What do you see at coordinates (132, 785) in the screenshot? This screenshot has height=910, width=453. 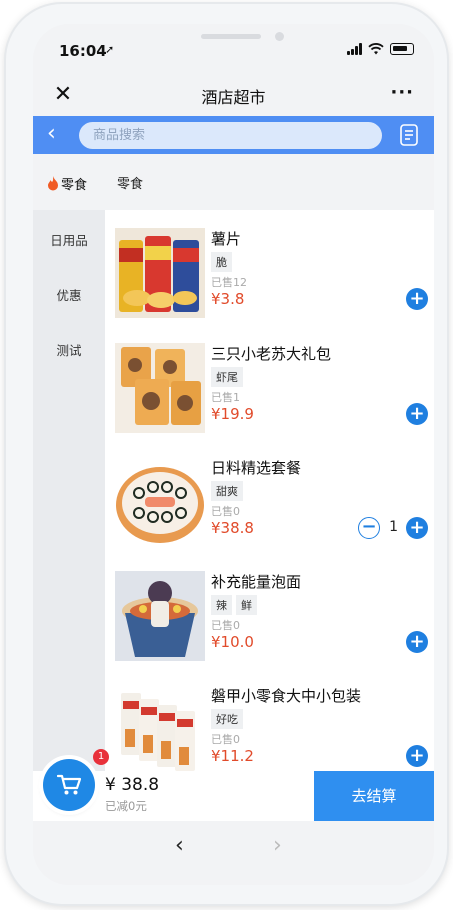 I see `cart-total: ¥ 38.8` at bounding box center [132, 785].